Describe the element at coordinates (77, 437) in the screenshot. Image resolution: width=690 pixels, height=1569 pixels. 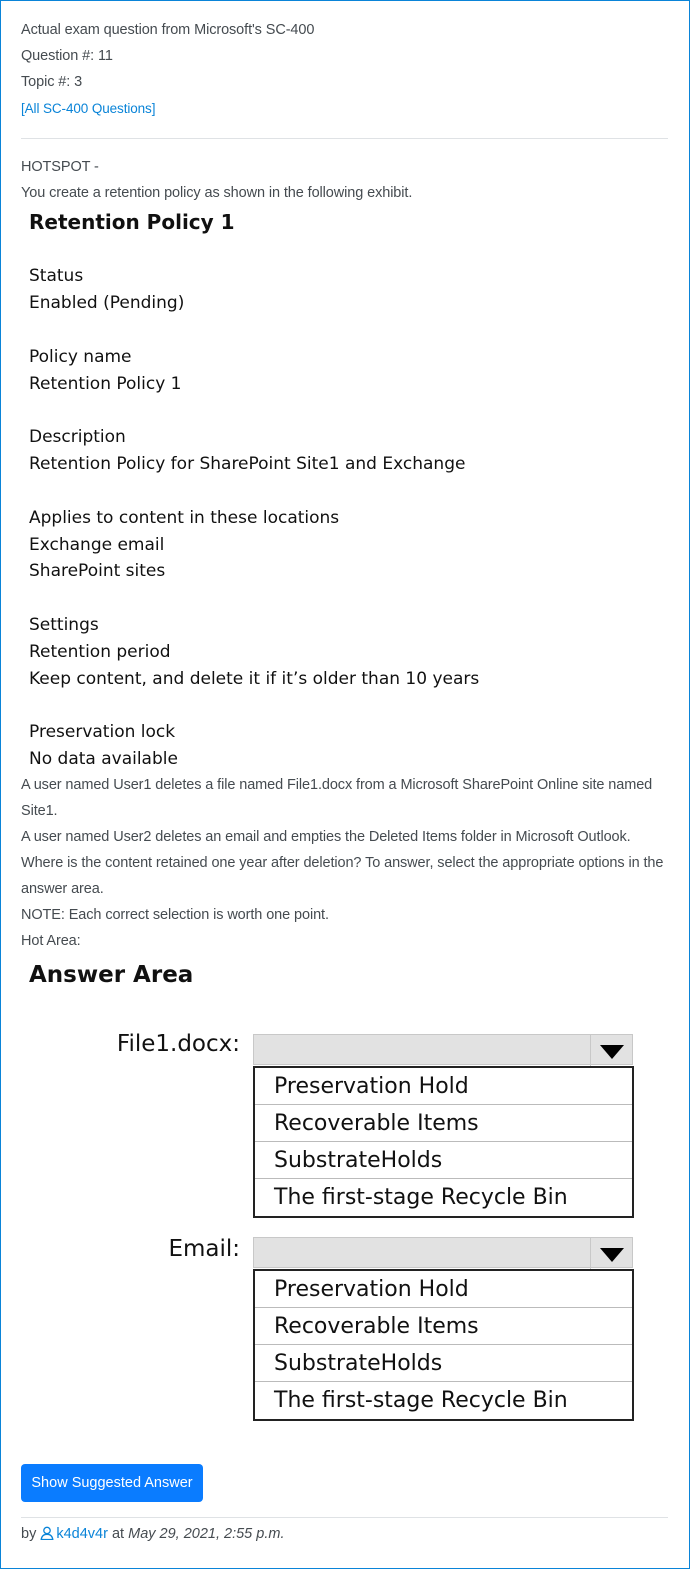
I see `description-label: Description` at that location.